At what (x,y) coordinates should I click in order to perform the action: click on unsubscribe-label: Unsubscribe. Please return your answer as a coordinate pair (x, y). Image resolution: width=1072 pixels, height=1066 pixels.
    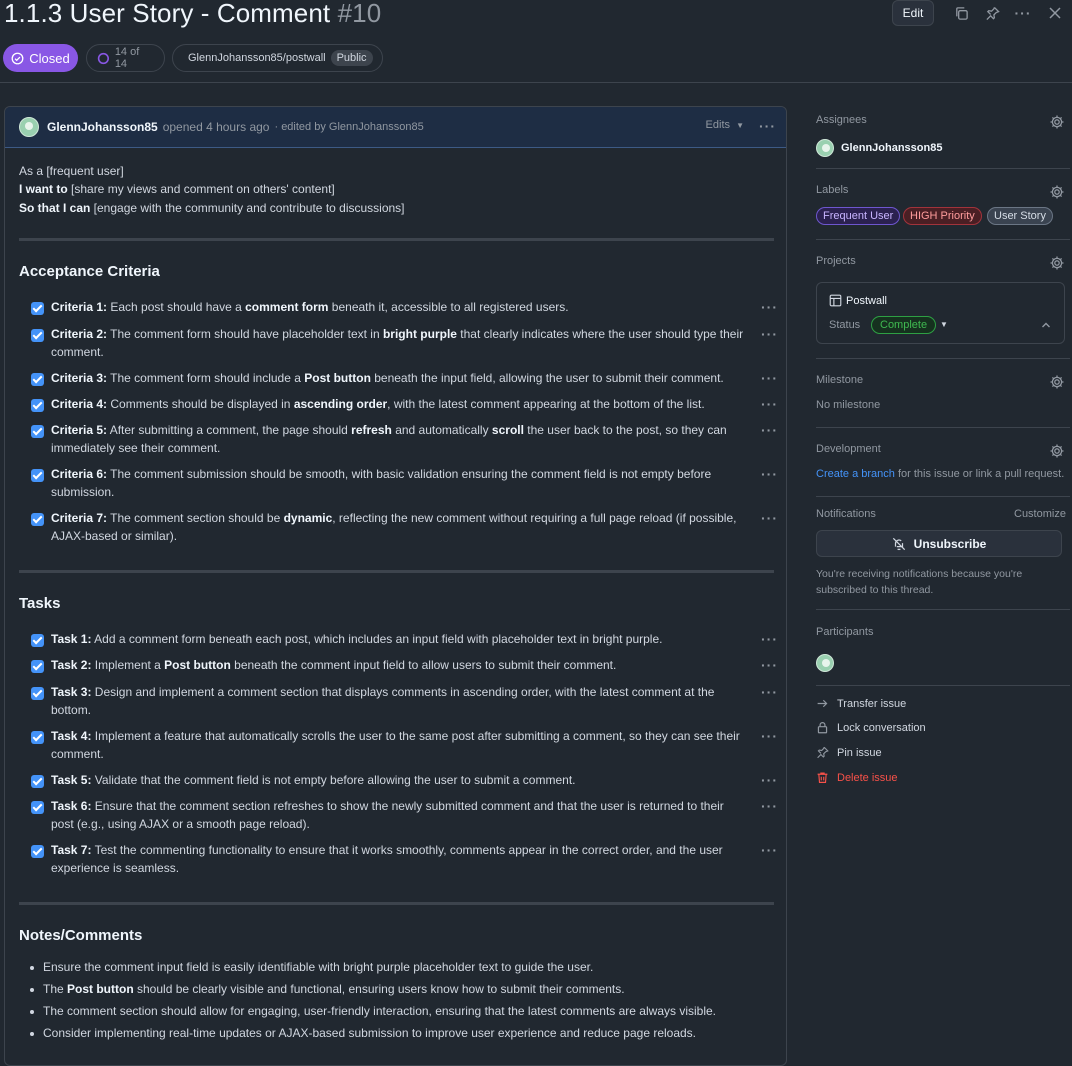
    Looking at the image, I should click on (950, 543).